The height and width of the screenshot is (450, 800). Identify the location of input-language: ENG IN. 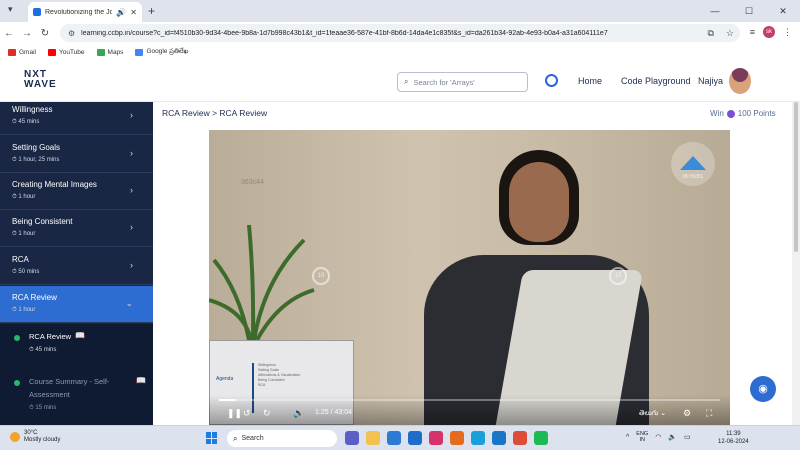
(642, 437).